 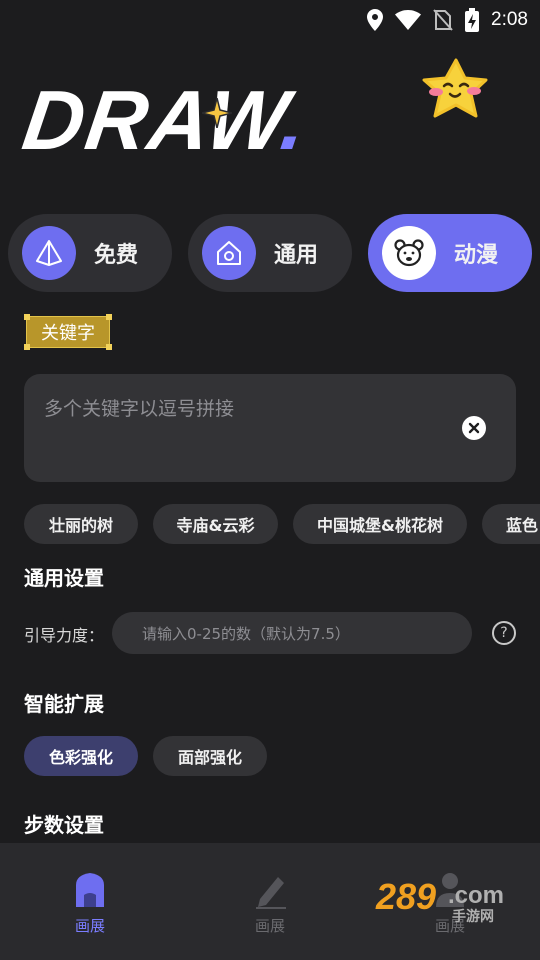 What do you see at coordinates (296, 255) in the screenshot?
I see `category-label: 通用` at bounding box center [296, 255].